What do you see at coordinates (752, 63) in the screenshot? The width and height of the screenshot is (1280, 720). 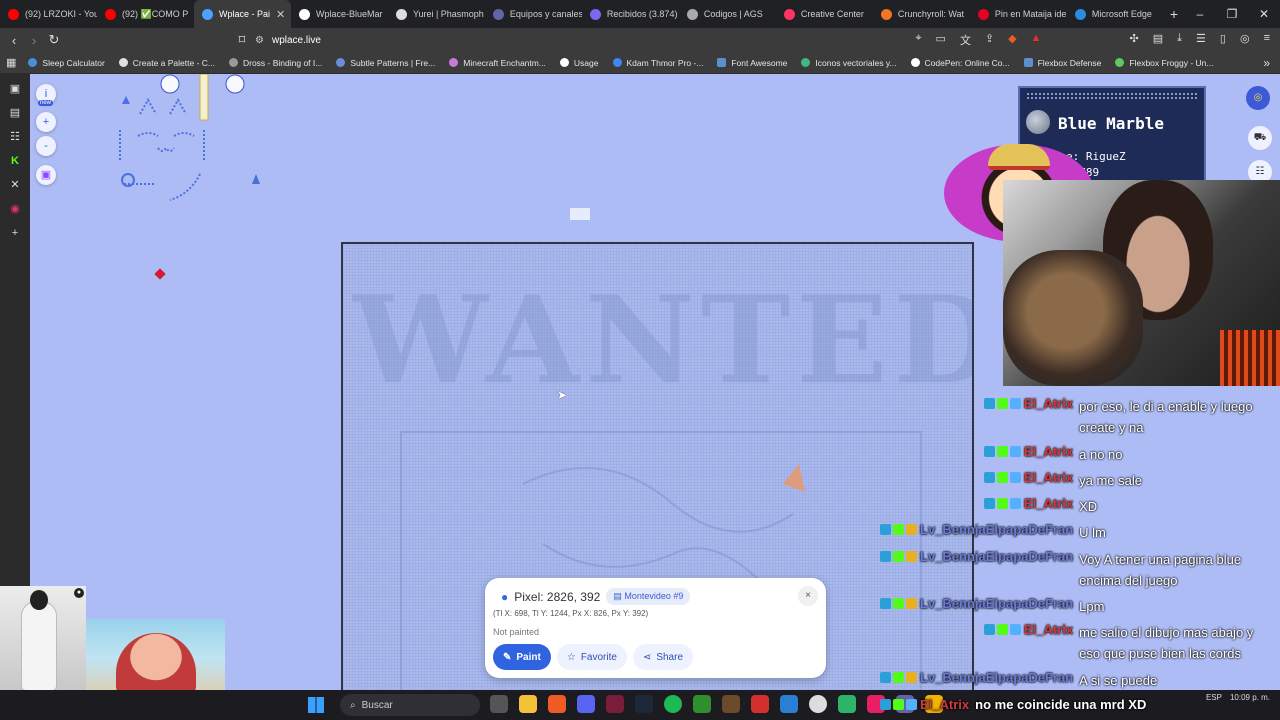 I see `bookmark-item: Font Awesome` at bounding box center [752, 63].